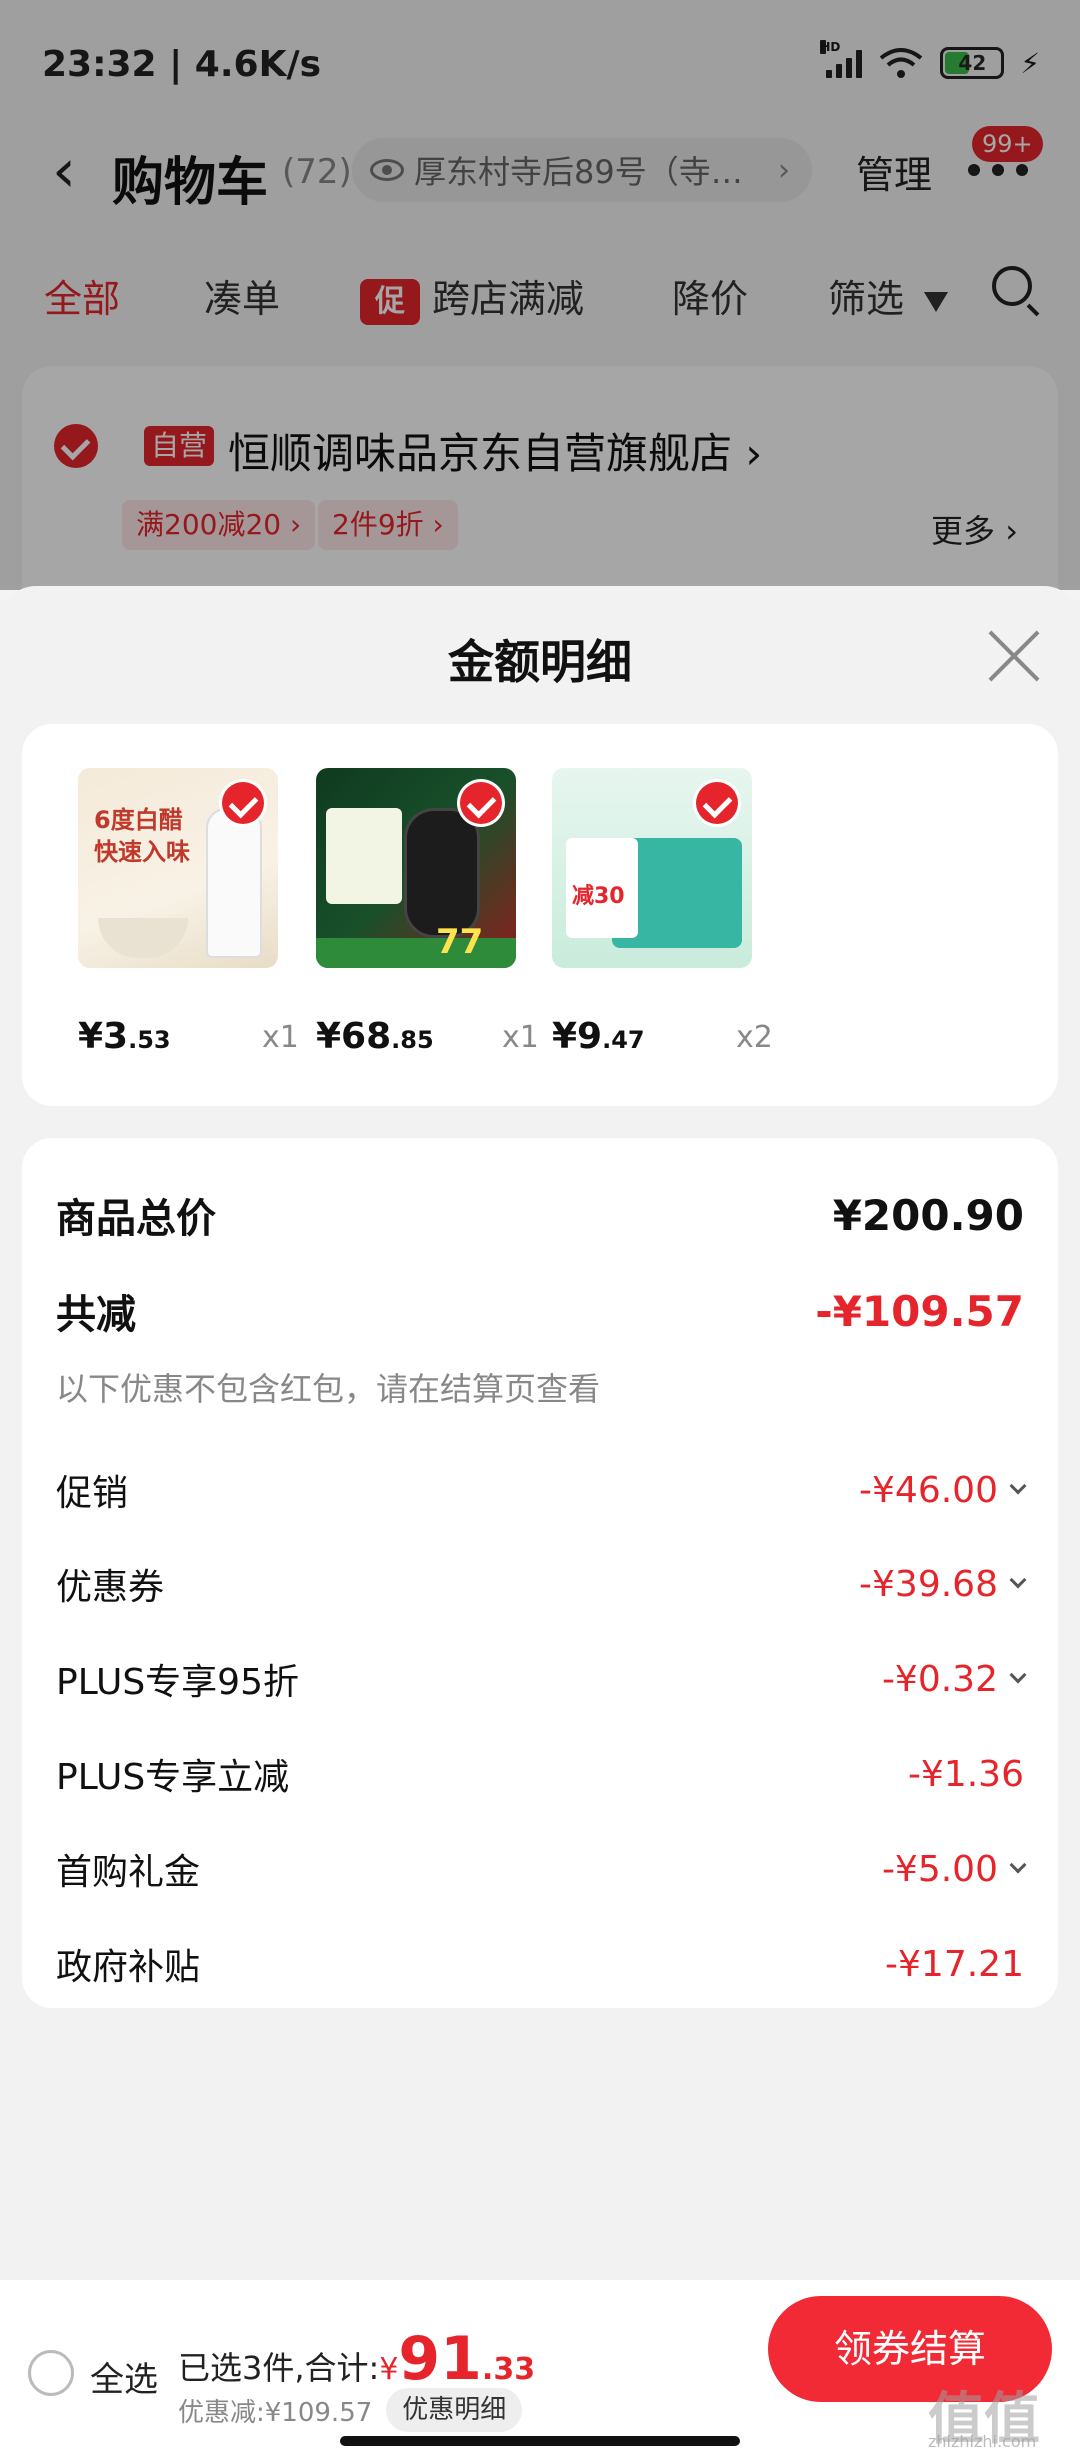  What do you see at coordinates (1014, 656) in the screenshot?
I see `close-icon` at bounding box center [1014, 656].